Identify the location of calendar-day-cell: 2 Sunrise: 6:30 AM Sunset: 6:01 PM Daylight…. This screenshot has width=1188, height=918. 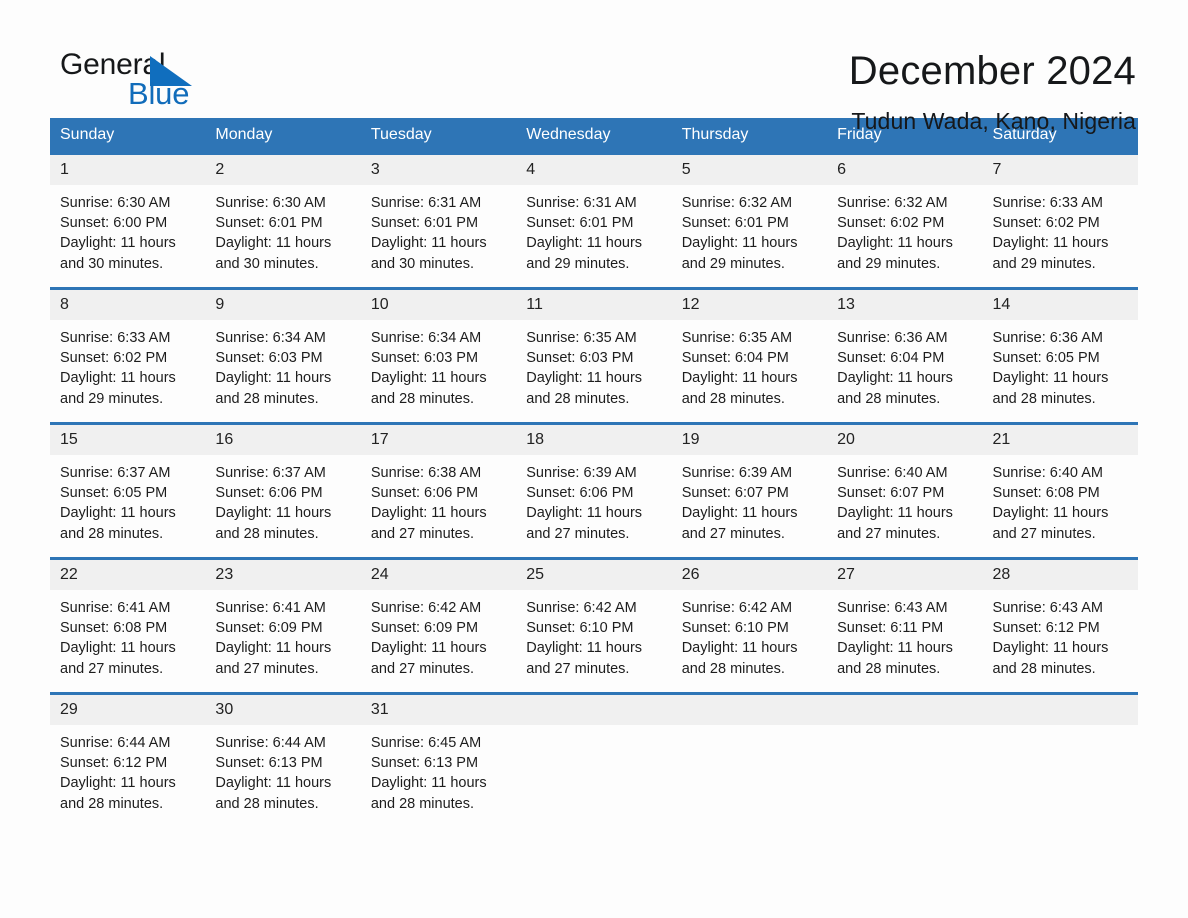
(283, 220).